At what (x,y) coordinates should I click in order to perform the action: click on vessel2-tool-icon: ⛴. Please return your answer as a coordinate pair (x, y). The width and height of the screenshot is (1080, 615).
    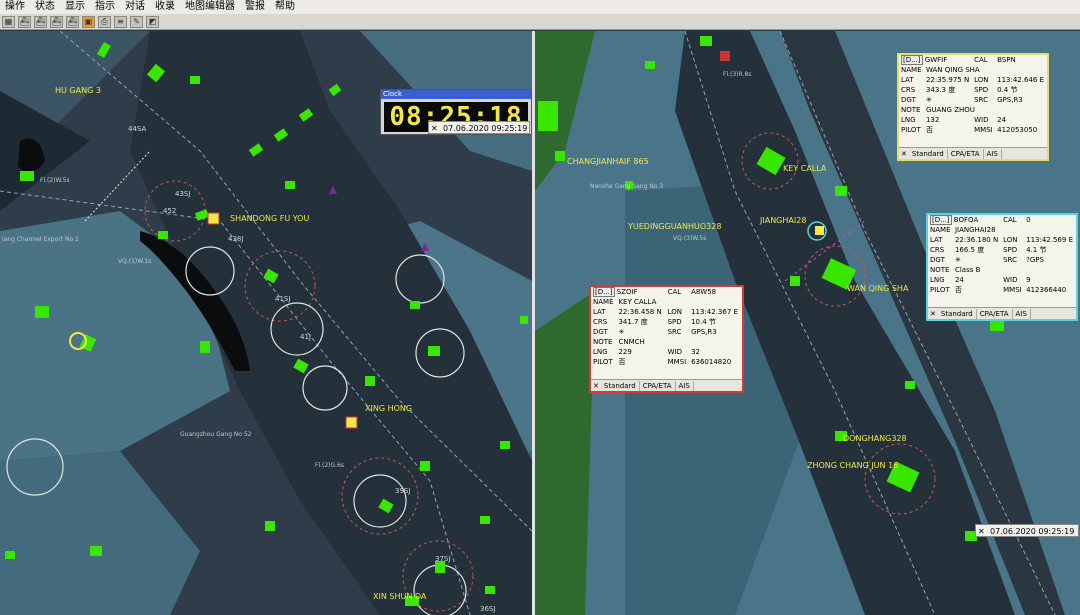
    Looking at the image, I should click on (40, 21).